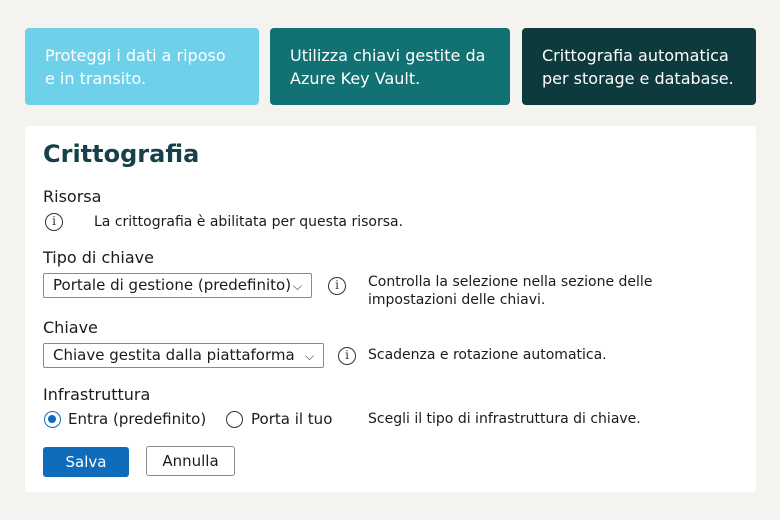  What do you see at coordinates (137, 419) in the screenshot?
I see `radio-entra-label: Entra (predefinito)` at bounding box center [137, 419].